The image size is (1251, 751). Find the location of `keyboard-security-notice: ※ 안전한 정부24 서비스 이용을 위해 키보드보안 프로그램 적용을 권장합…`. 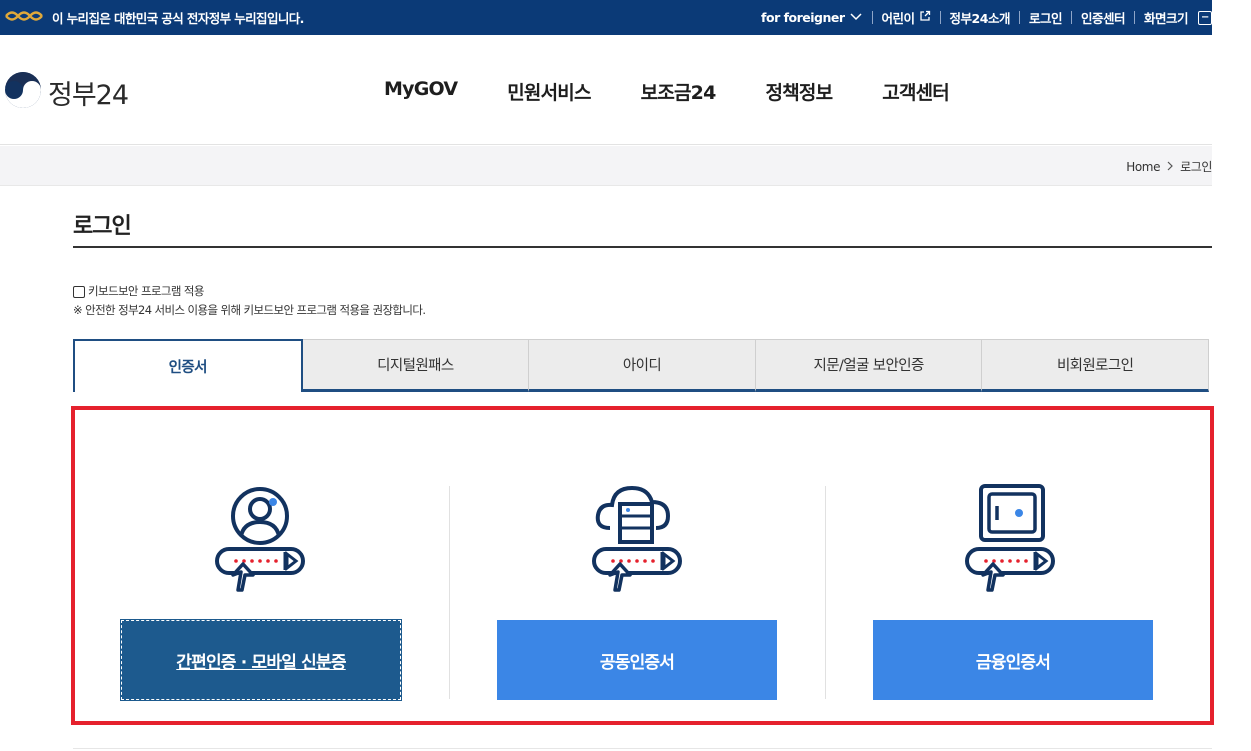

keyboard-security-notice: ※ 안전한 정부24 서비스 이용을 위해 키보드보안 프로그램 적용을 권장합… is located at coordinates (249, 310).